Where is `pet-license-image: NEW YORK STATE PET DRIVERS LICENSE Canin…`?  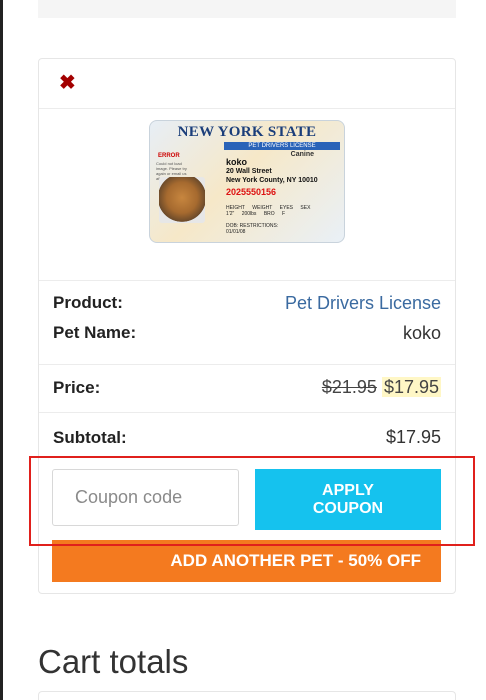 pet-license-image: NEW YORK STATE PET DRIVERS LICENSE Canin… is located at coordinates (247, 181).